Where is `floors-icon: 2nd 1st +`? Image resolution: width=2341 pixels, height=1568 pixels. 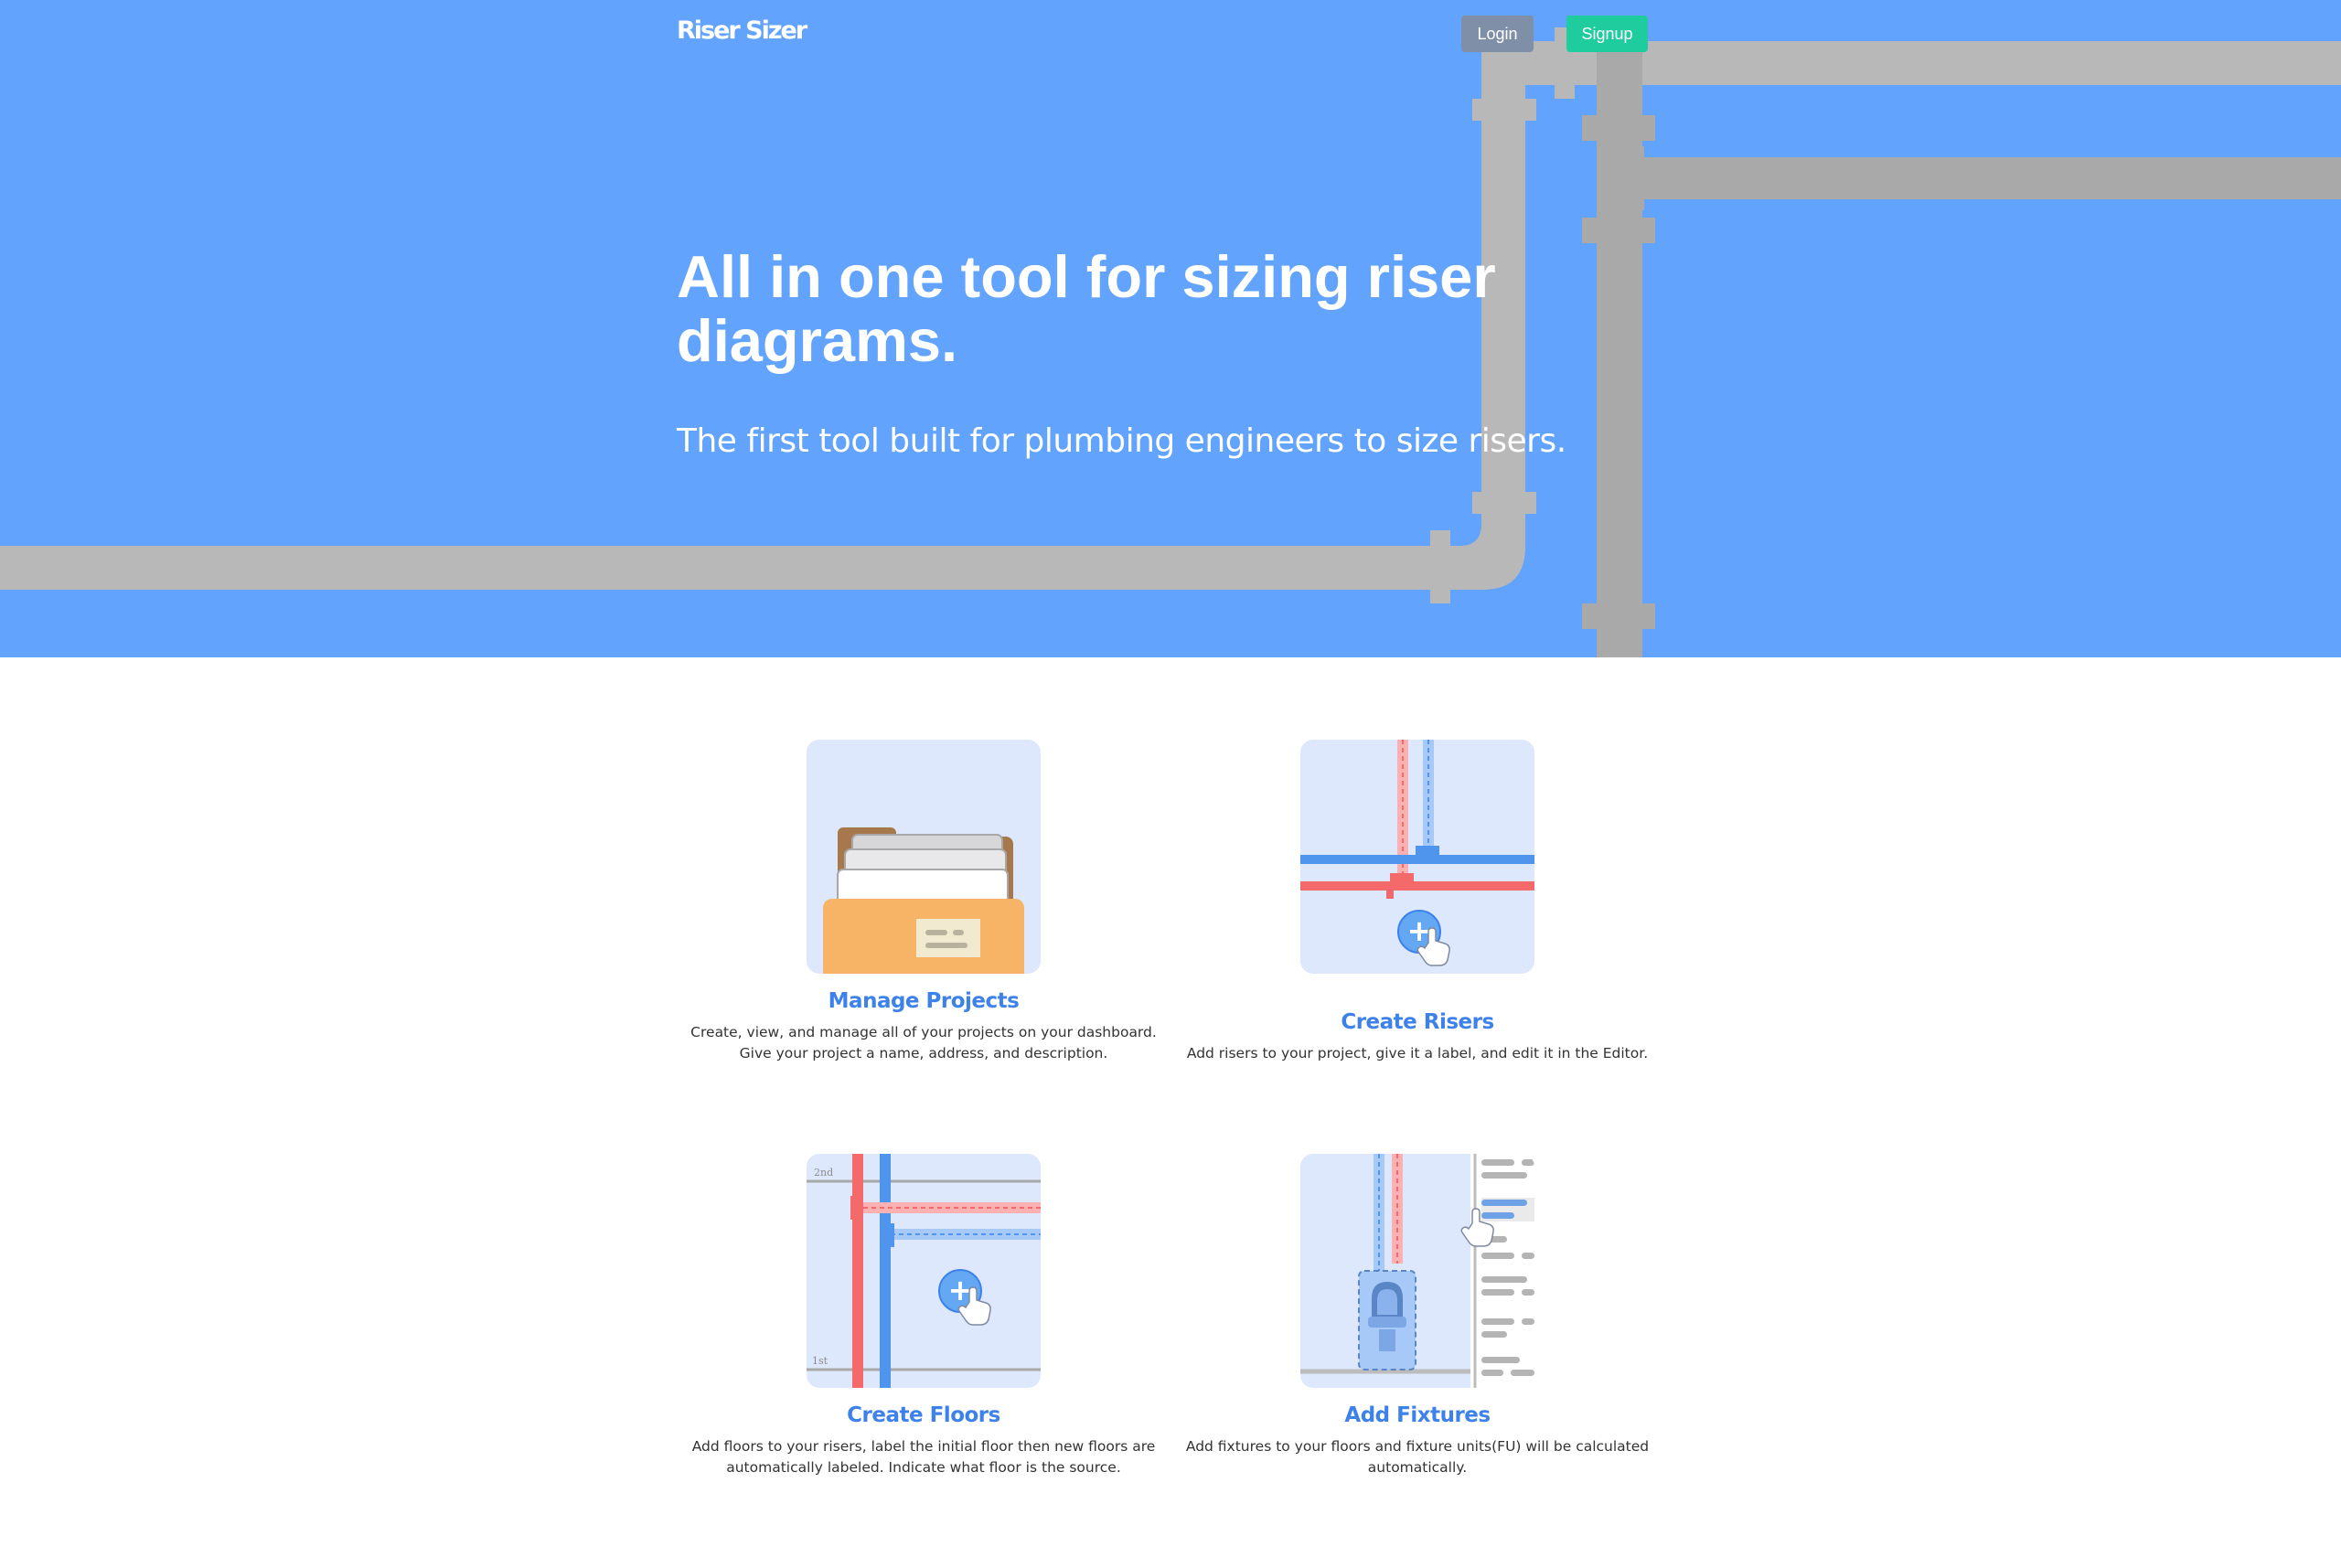
floors-icon: 2nd 1st + is located at coordinates (924, 1271).